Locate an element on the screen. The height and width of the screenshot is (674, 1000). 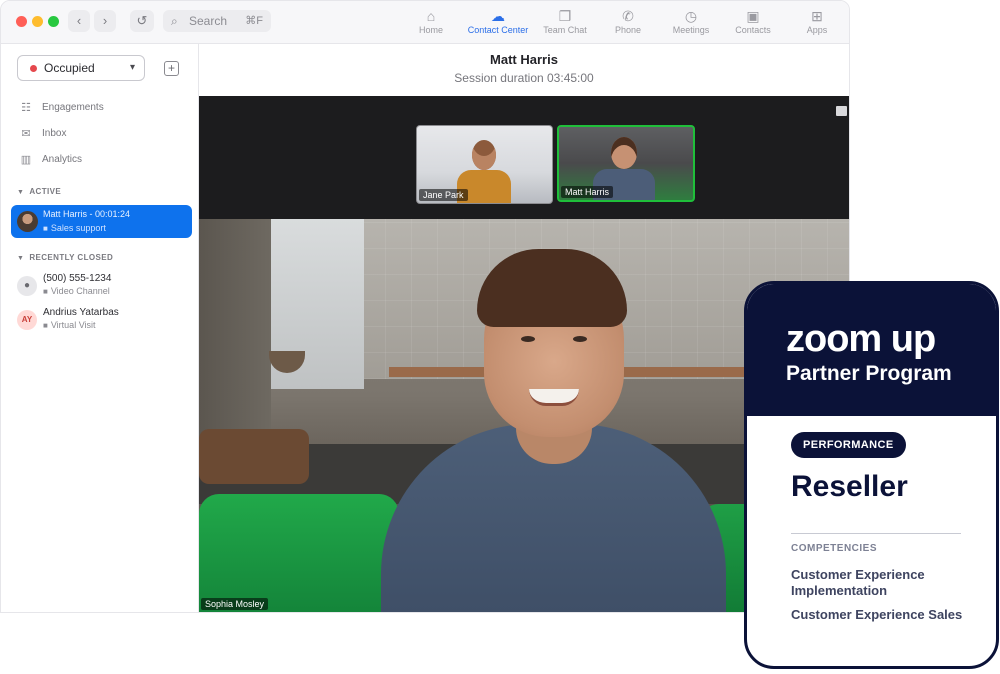
forward-button: › is located at coordinates (105, 21).